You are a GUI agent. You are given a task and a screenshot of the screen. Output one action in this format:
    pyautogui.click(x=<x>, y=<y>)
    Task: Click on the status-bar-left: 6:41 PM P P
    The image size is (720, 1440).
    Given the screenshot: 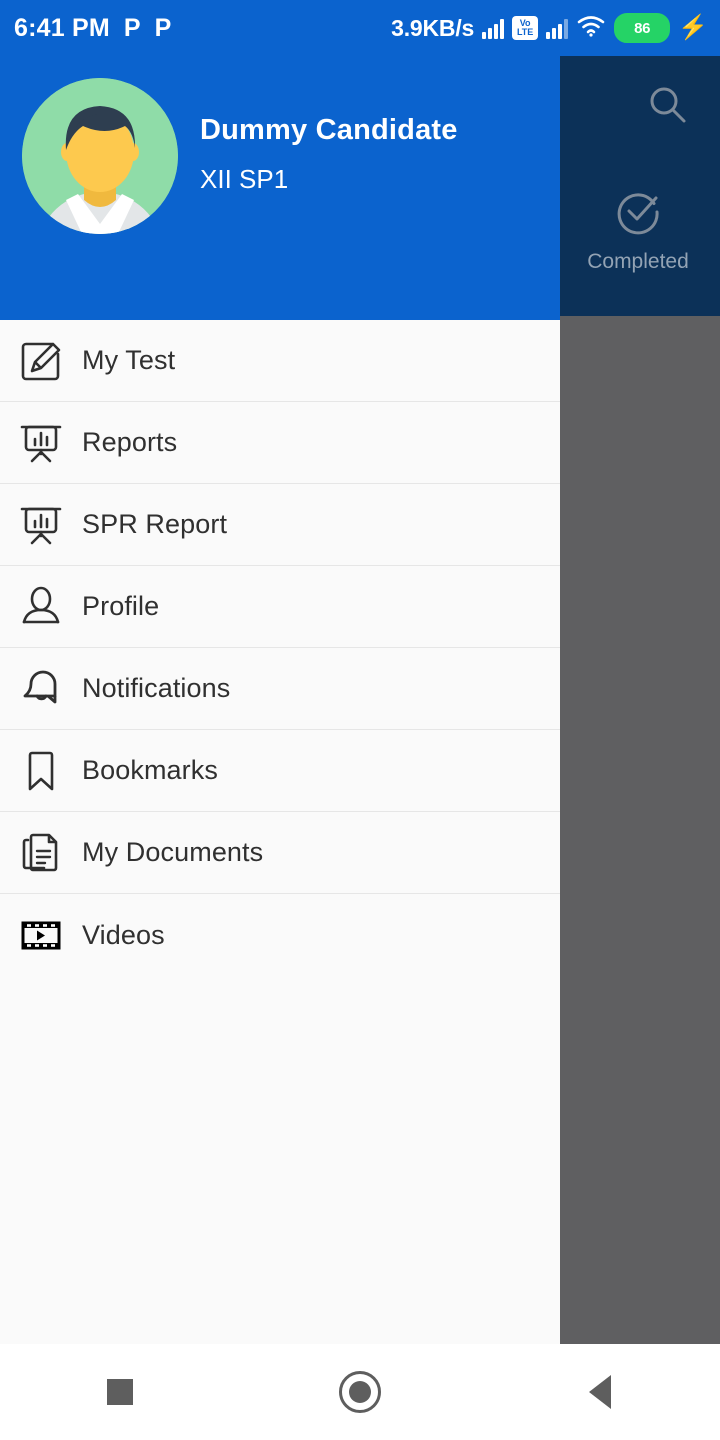 What is the action you would take?
    pyautogui.click(x=86, y=27)
    